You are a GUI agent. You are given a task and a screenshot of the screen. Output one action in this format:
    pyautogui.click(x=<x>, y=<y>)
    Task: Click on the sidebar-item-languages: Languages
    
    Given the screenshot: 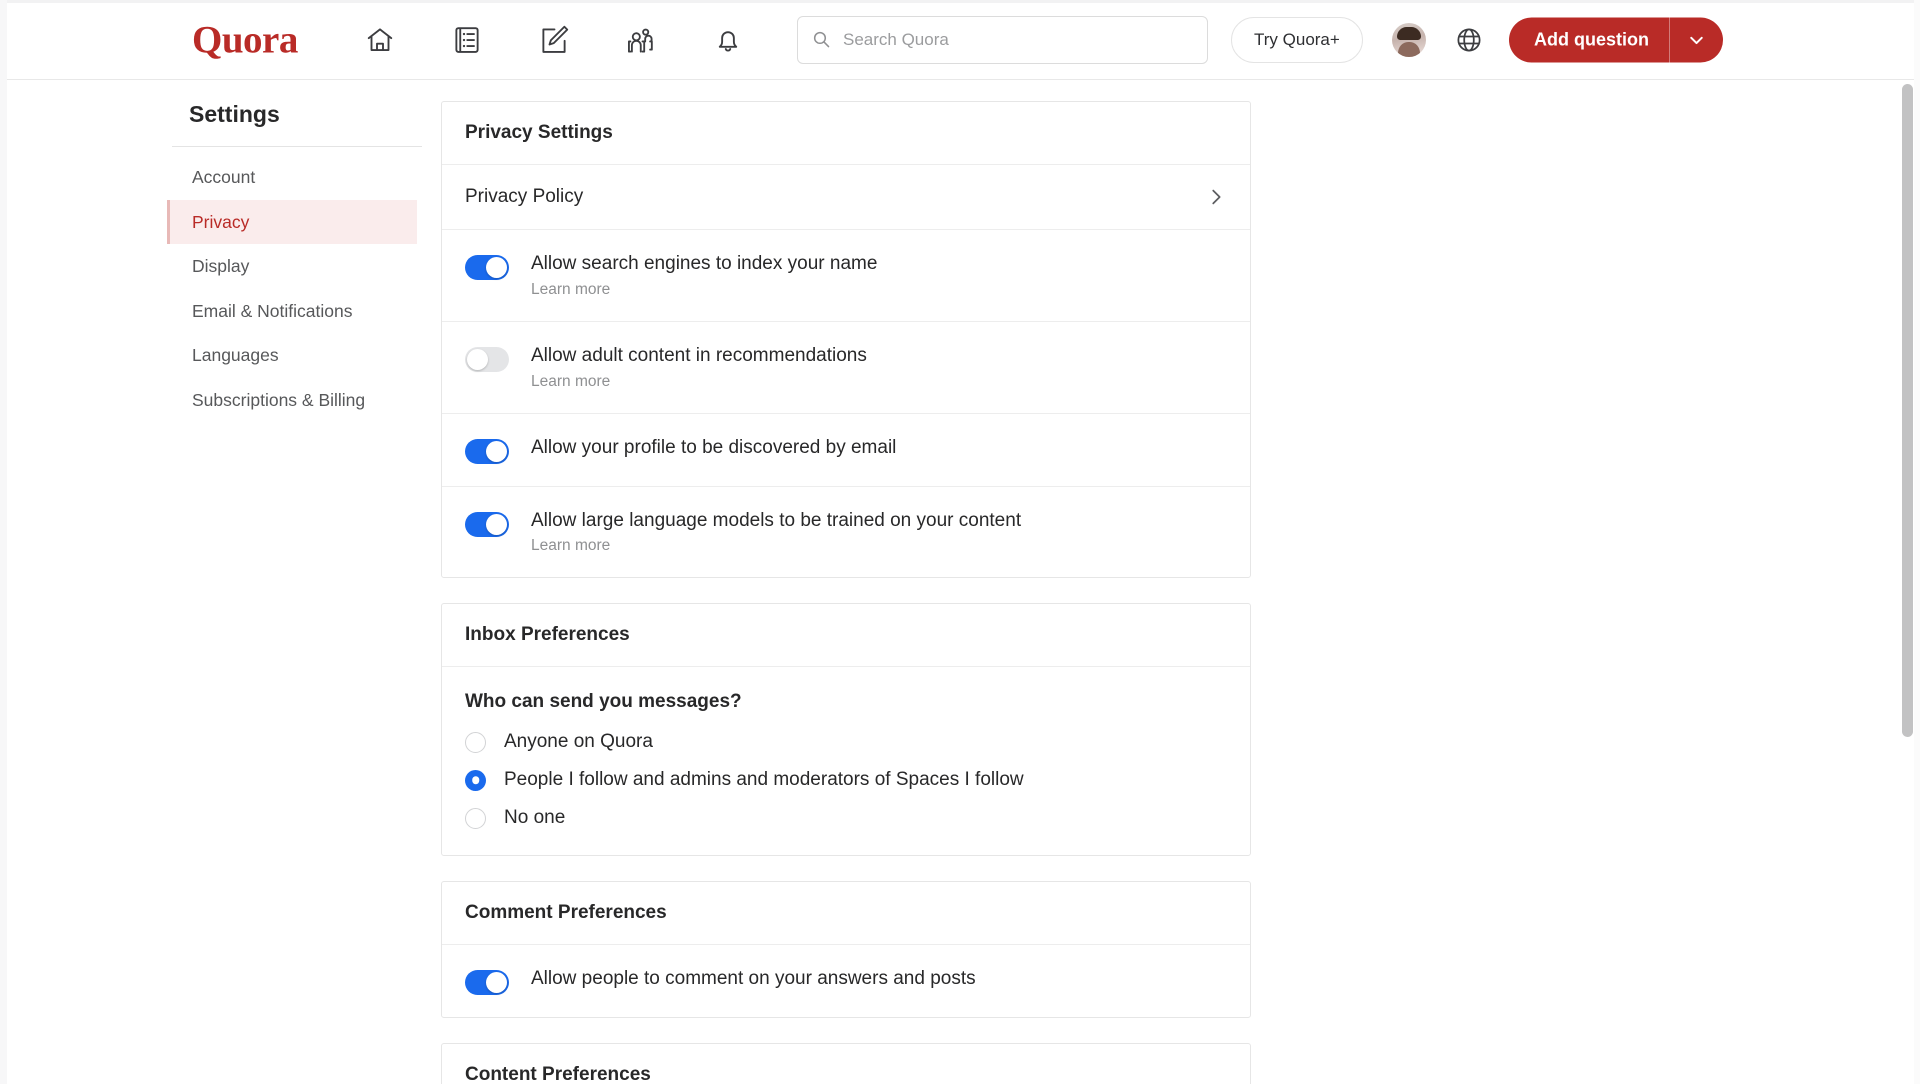 What is the action you would take?
    pyautogui.click(x=292, y=355)
    